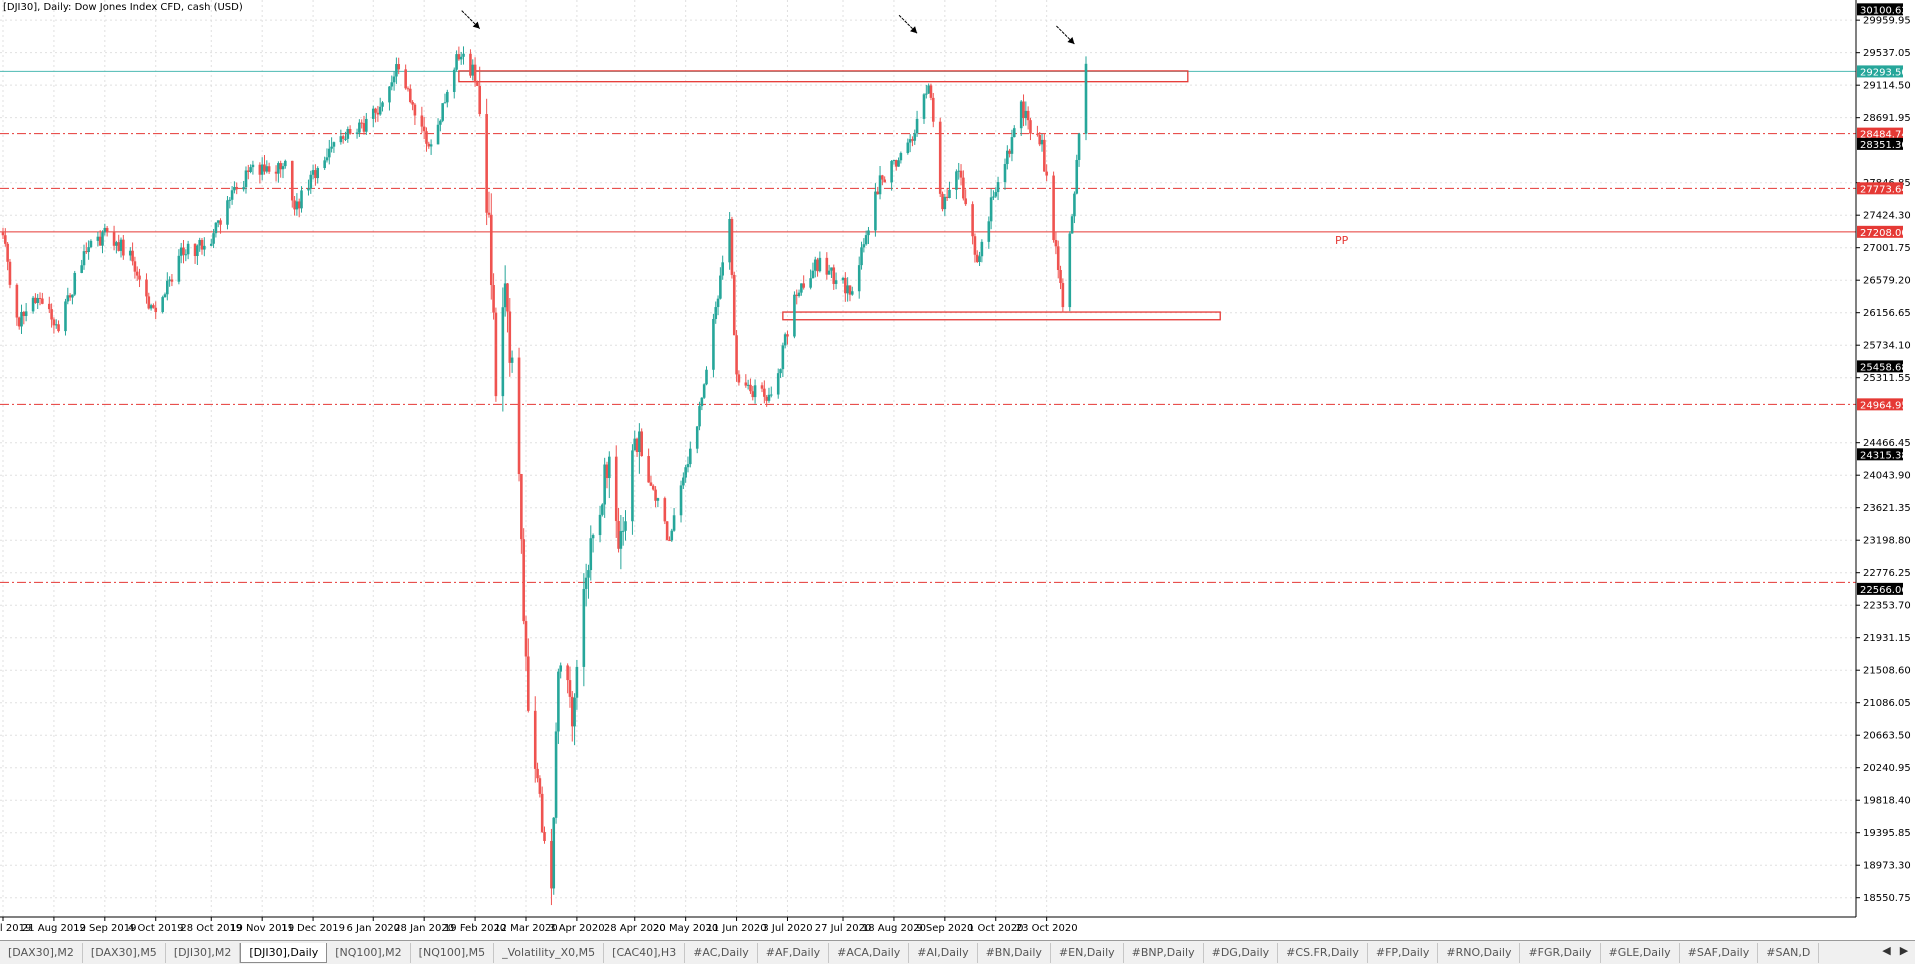 The height and width of the screenshot is (964, 1915). I want to click on price-label: 27208.00, so click(1884, 233).